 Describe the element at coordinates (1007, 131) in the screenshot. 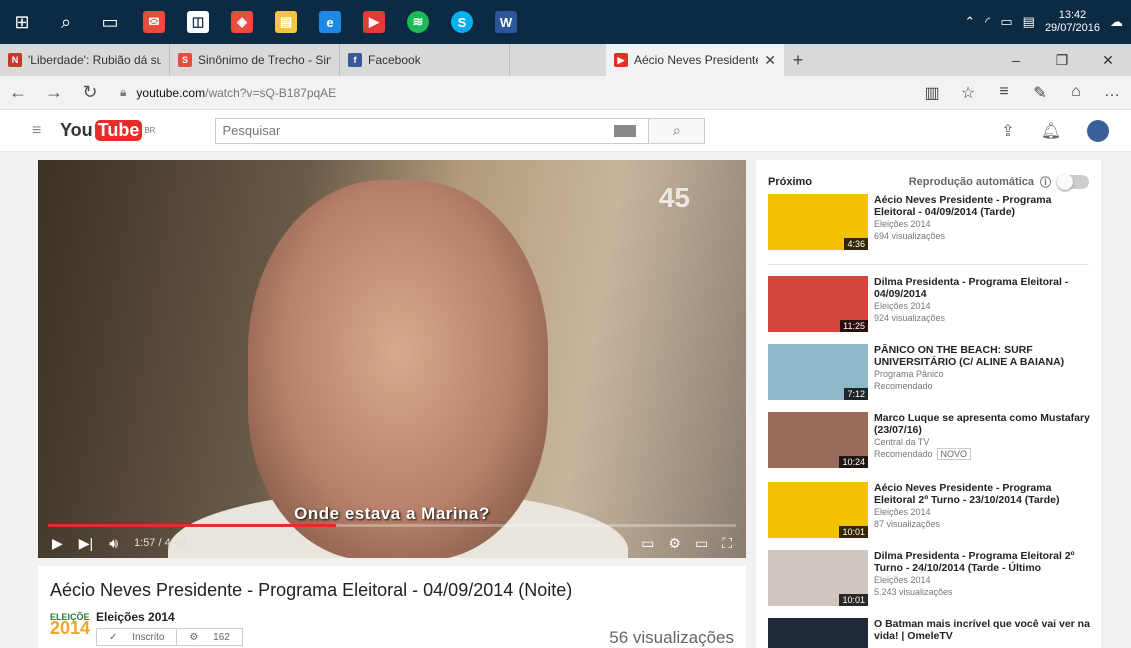

I see `upload-icon: ⇪` at that location.